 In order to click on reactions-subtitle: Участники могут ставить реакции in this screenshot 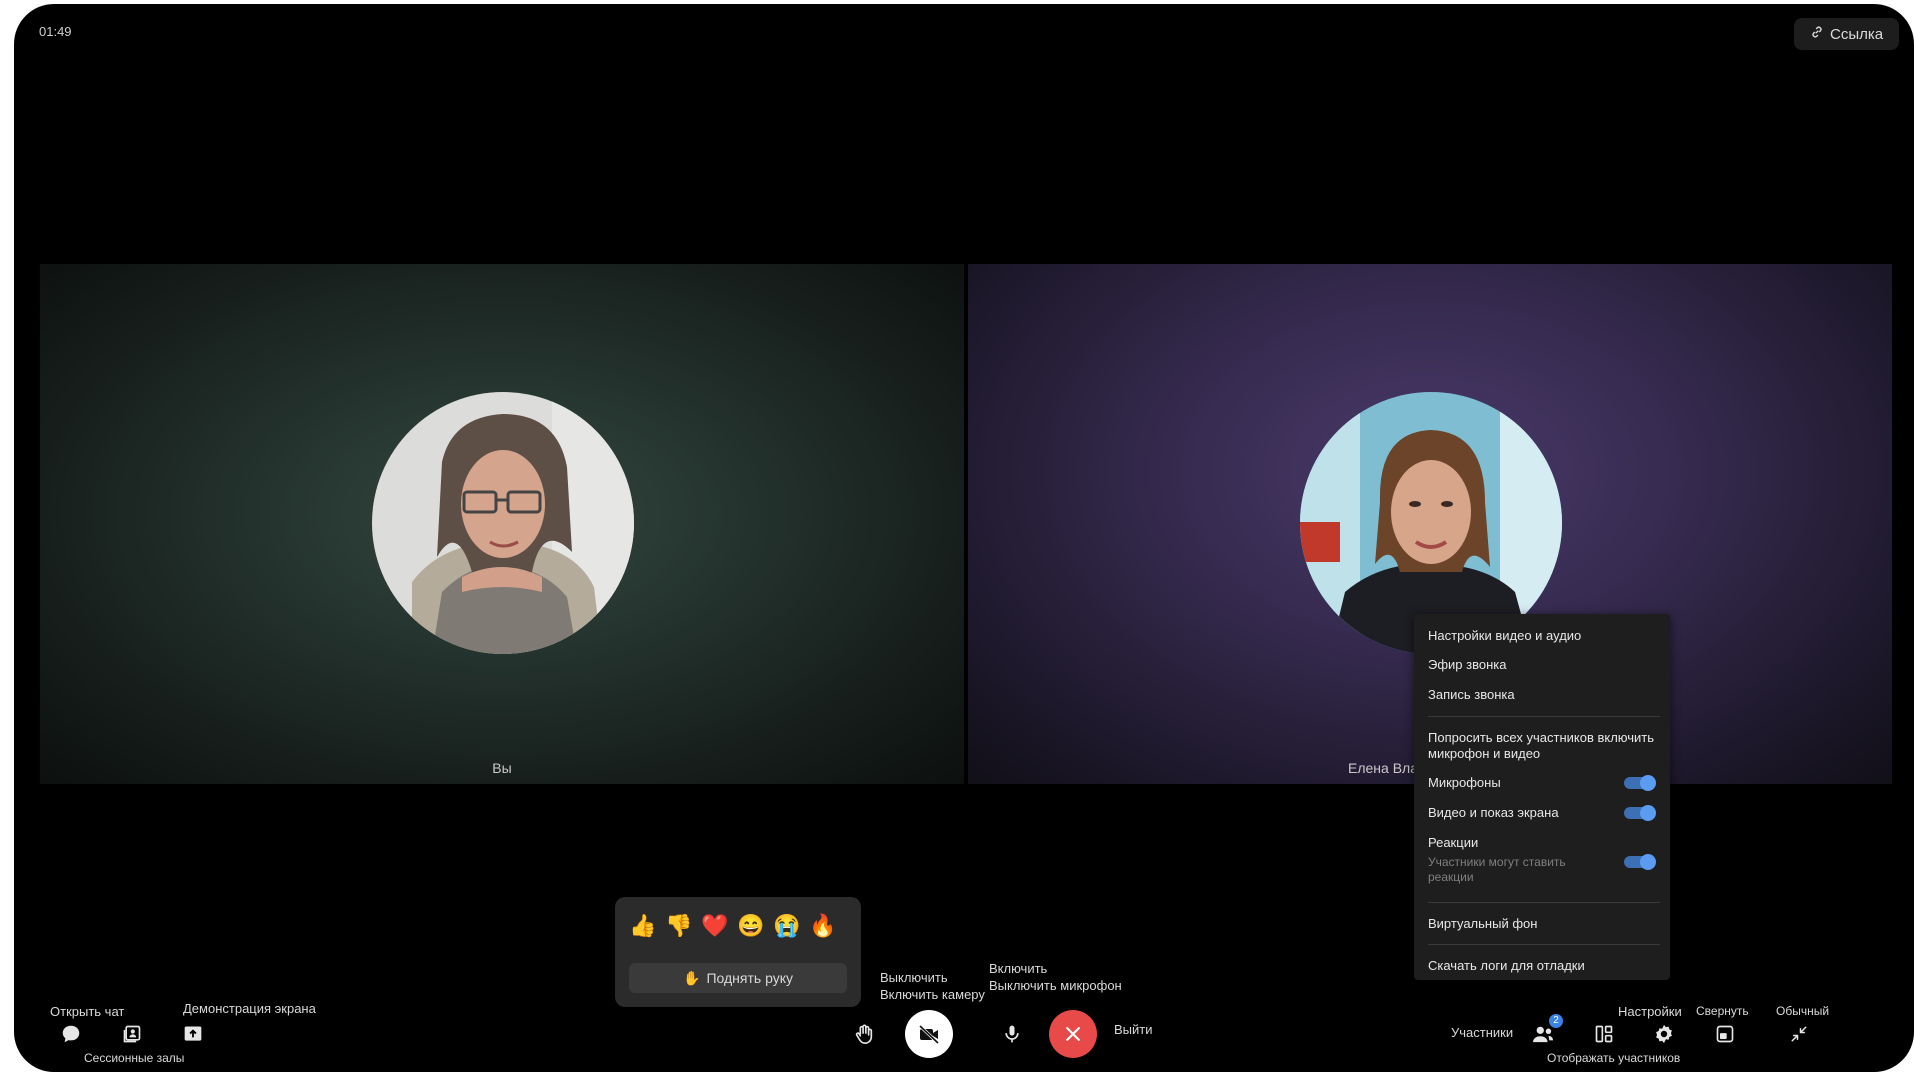, I will do `click(1497, 869)`.